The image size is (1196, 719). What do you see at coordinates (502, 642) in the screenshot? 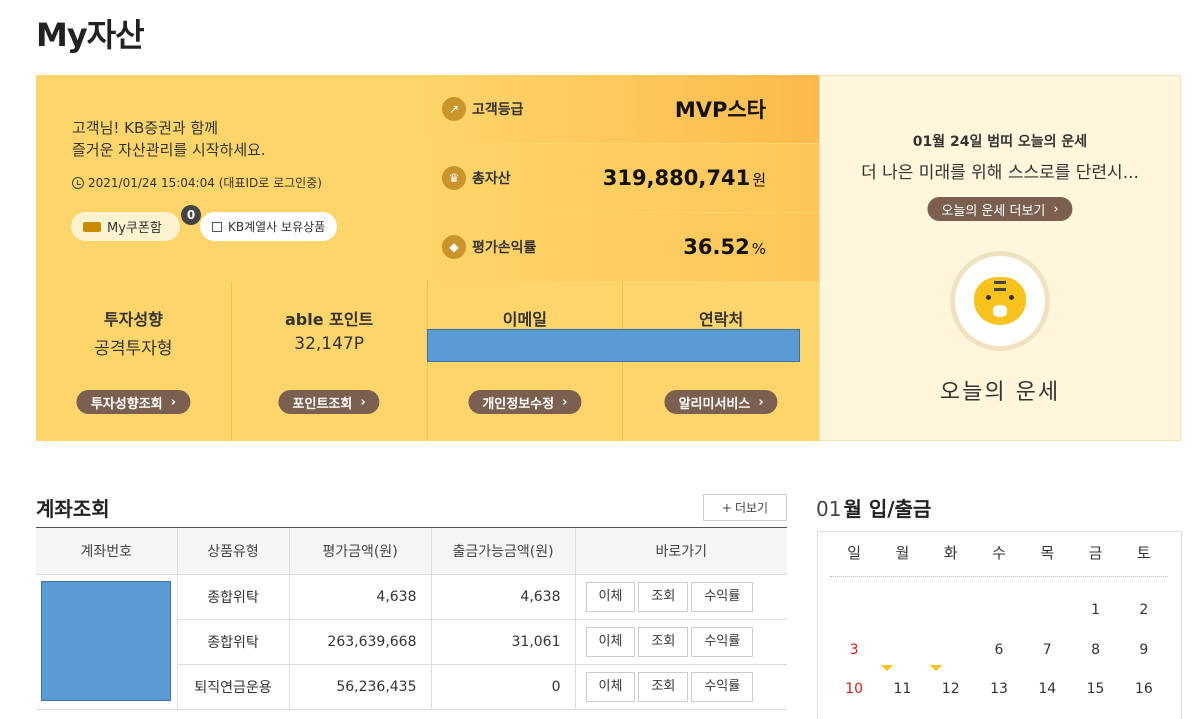
I see `withdrawable-amount: 31,061` at bounding box center [502, 642].